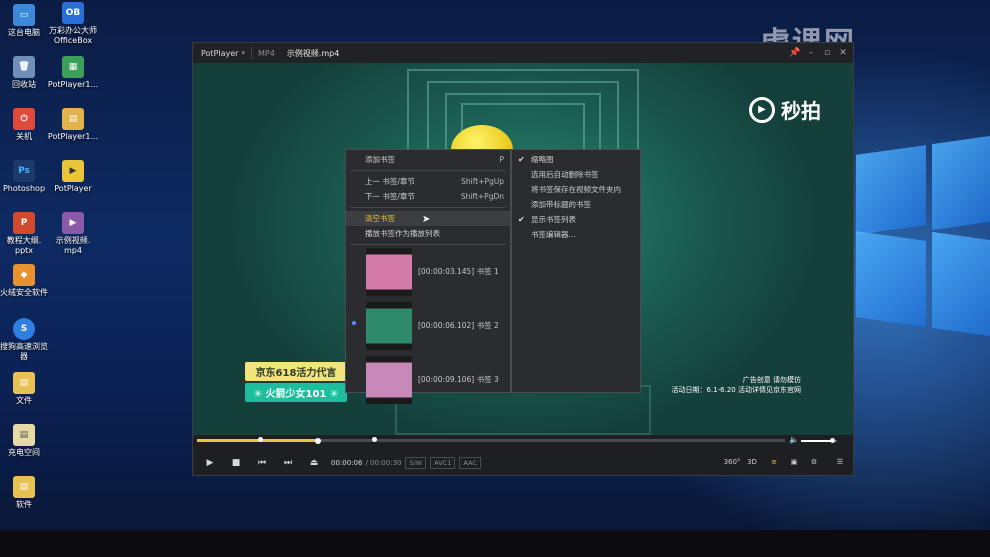 The height and width of the screenshot is (557, 990). I want to click on submenu-item-label: 将书签保存在视频文件夹内, so click(576, 189).